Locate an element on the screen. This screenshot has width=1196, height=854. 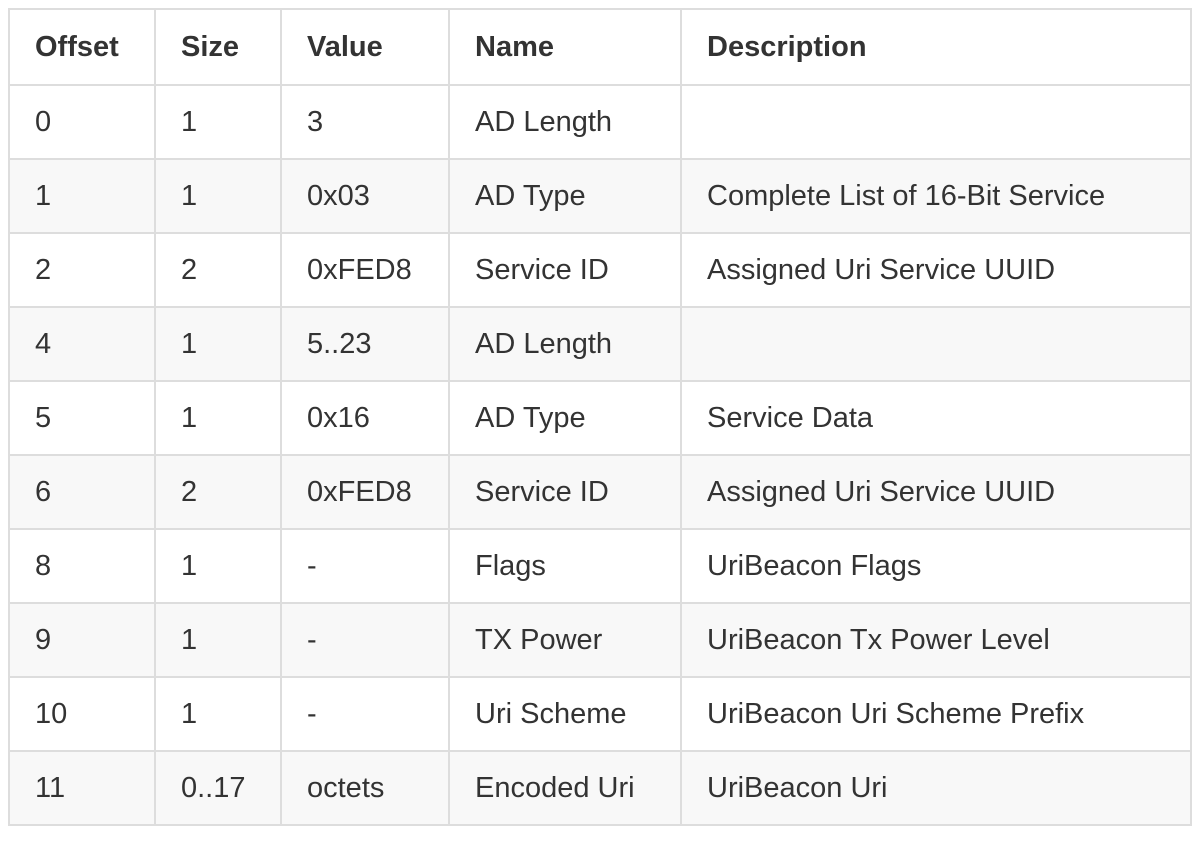
cell-description: UriBeacon Uri is located at coordinates (936, 788).